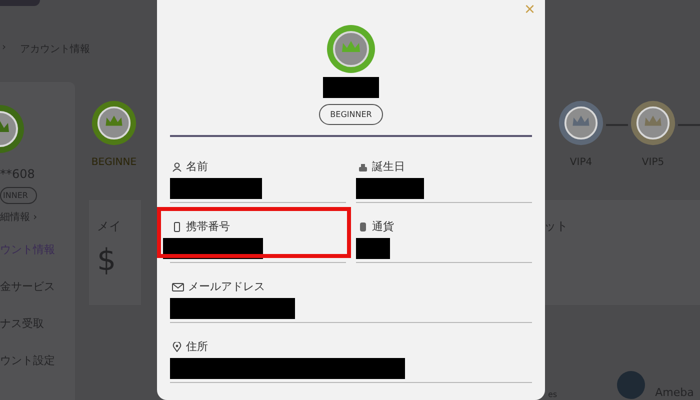 Image resolution: width=700 pixels, height=400 pixels. Describe the element at coordinates (177, 167) in the screenshot. I see `person-icon` at that location.